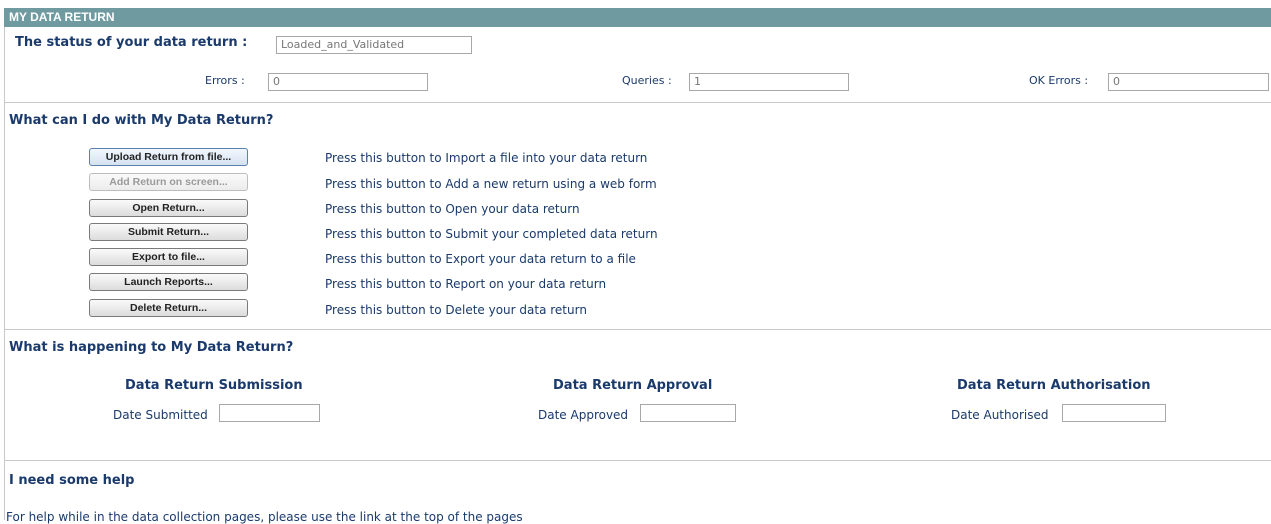 Image resolution: width=1271 pixels, height=524 pixels. I want to click on approval-title: Data Return Approval, so click(633, 385).